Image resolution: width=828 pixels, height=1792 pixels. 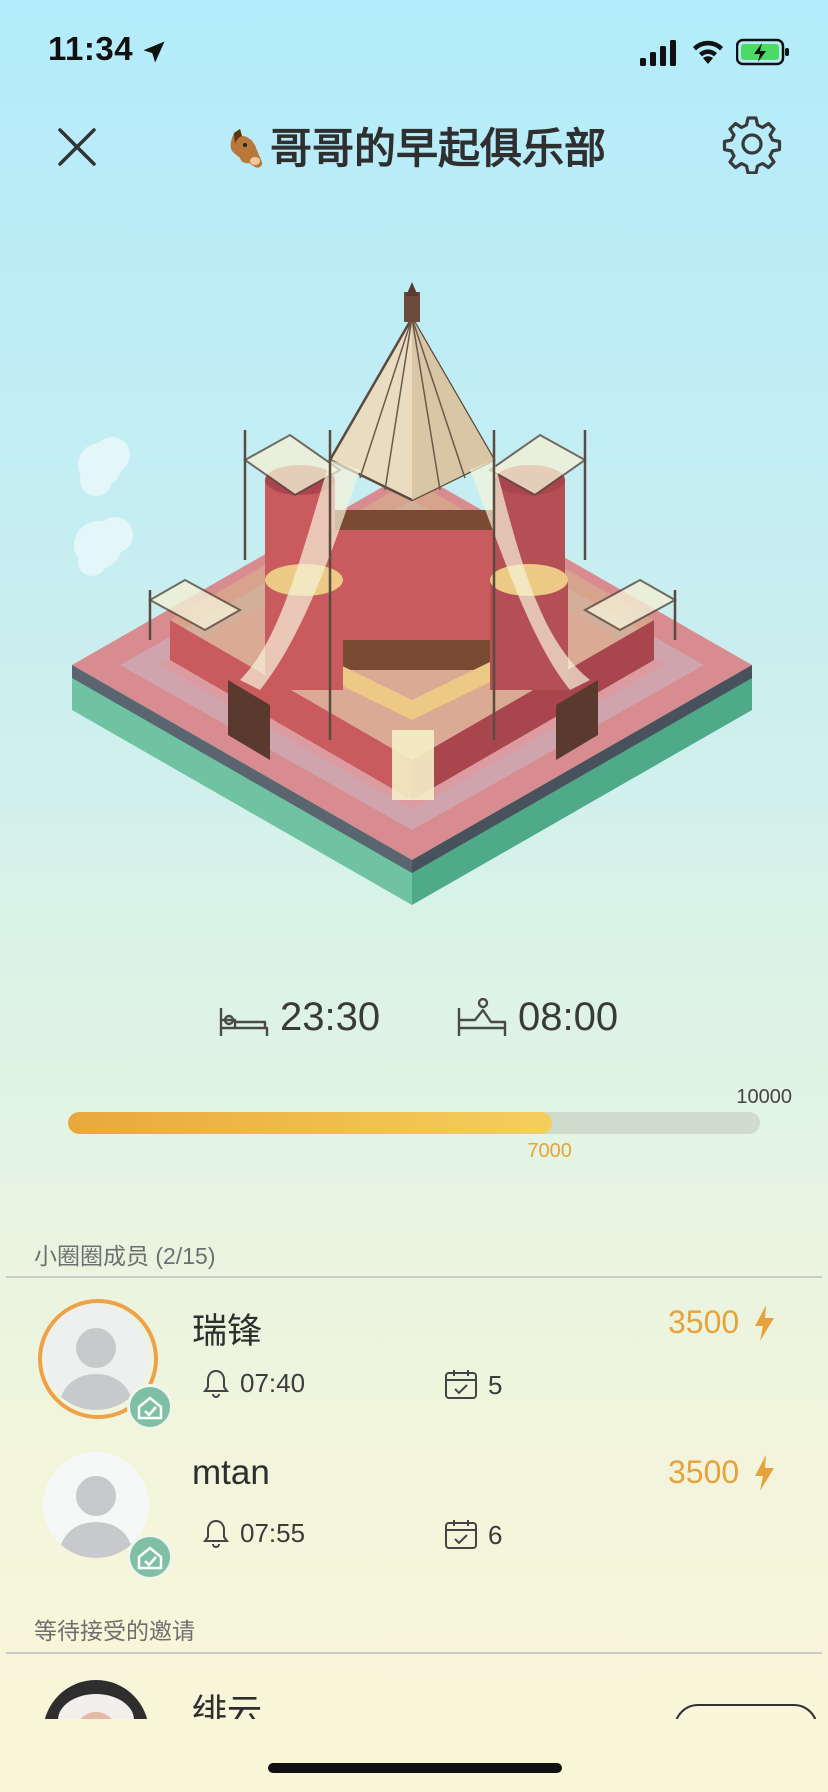 I want to click on bedtime-display: 23:30, so click(x=299, y=1017).